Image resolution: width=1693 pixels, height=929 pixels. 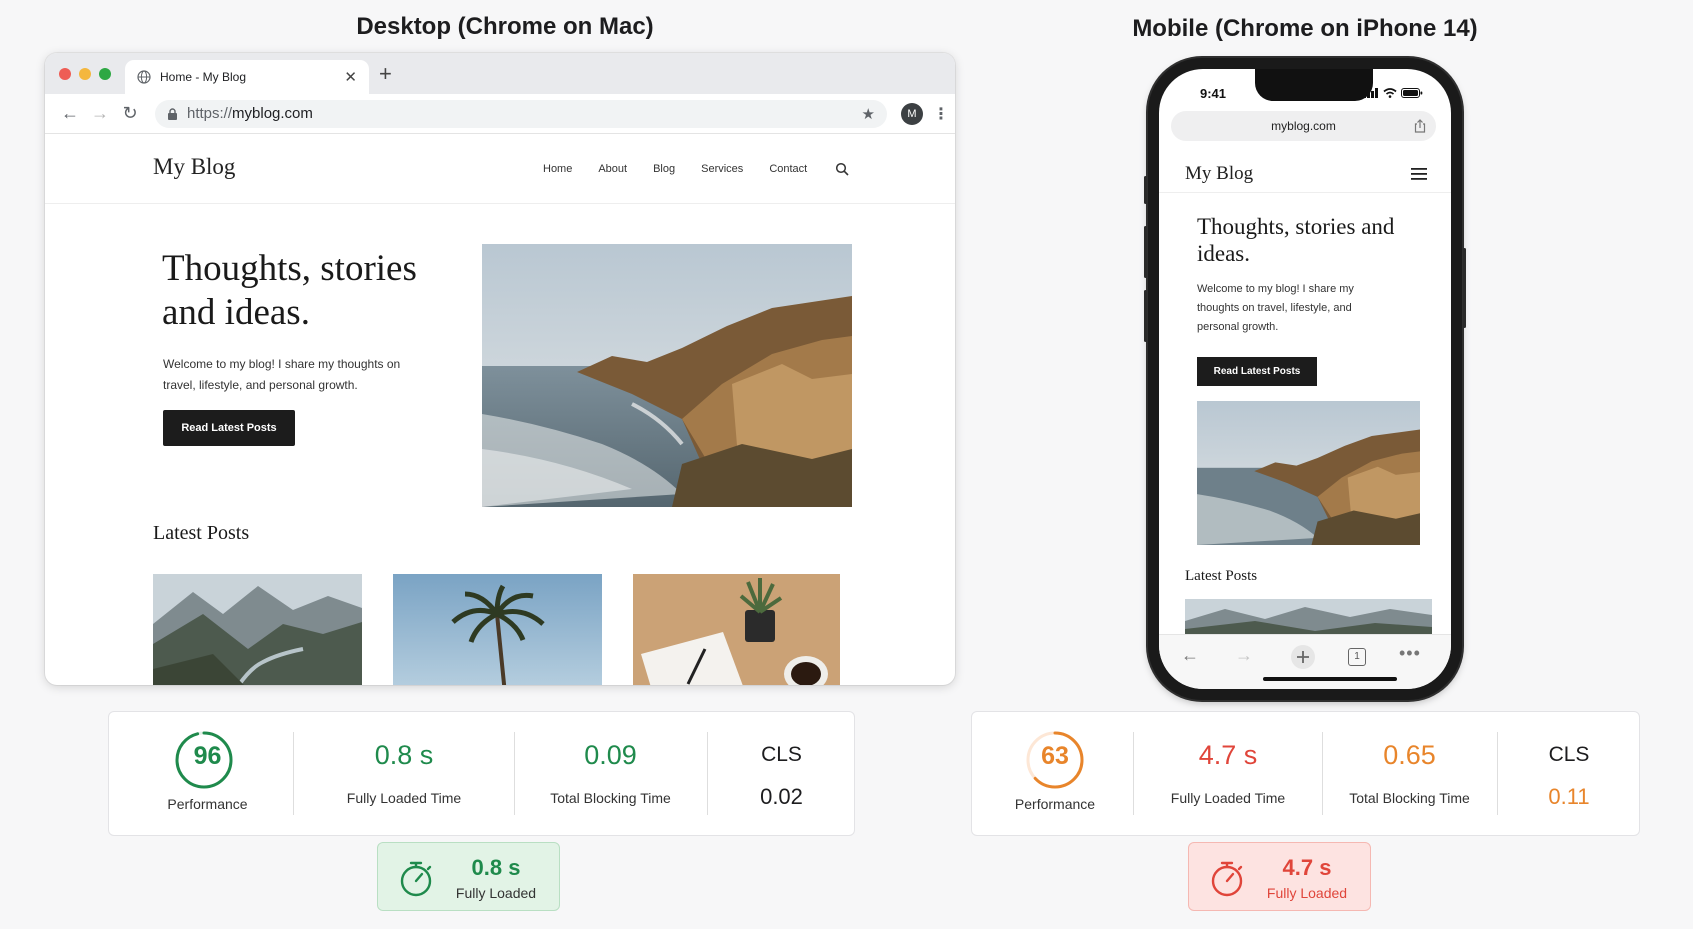 I want to click on post-thumbnail-palm, so click(x=497, y=629).